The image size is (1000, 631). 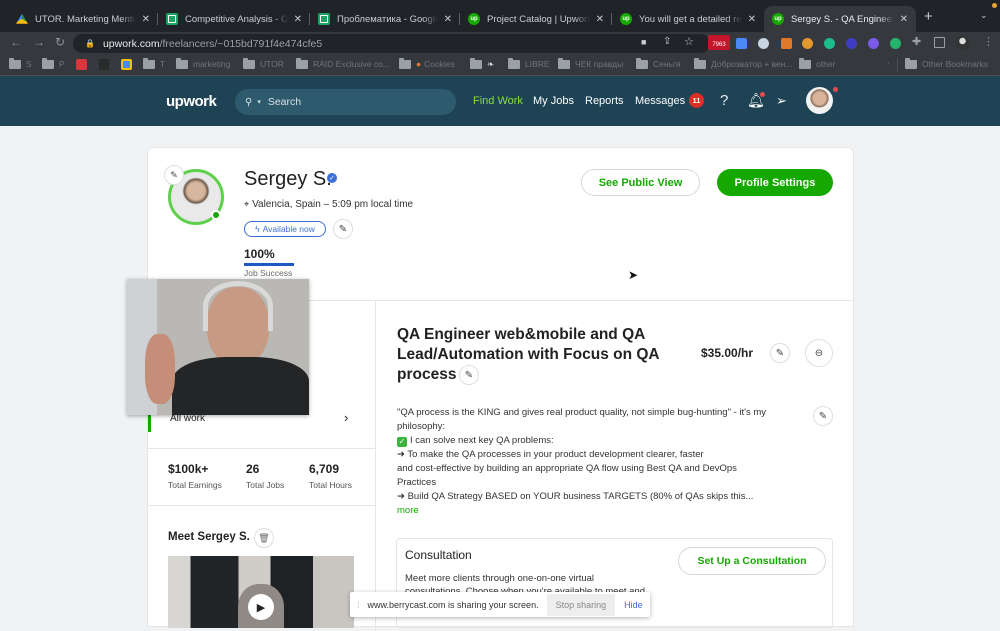 I want to click on stop-sharing-button: Stop sharing, so click(x=581, y=604).